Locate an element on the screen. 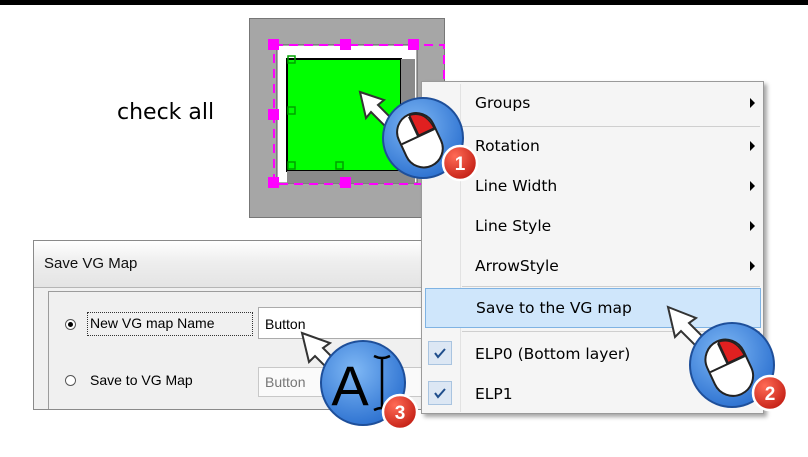 Image resolution: width=808 pixels, height=457 pixels. text-input-letter: A is located at coordinates (350, 385).